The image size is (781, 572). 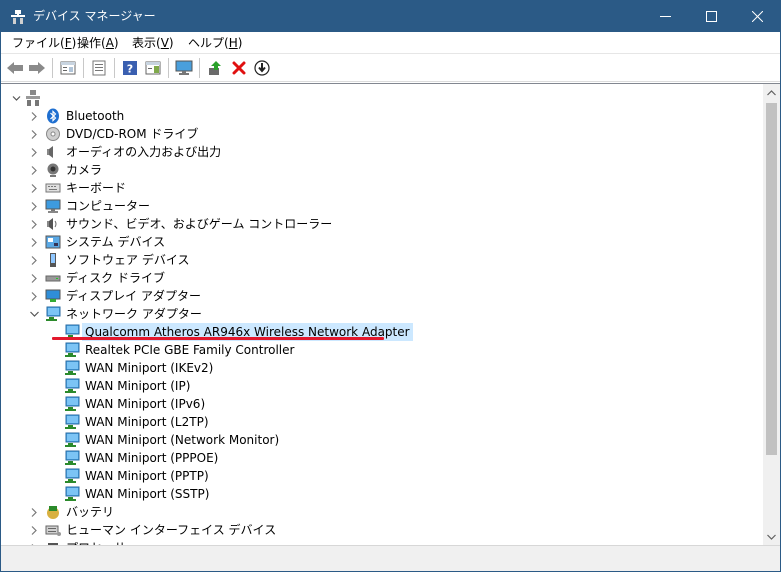 What do you see at coordinates (381, 386) in the screenshot?
I see `tree-device: WAN Miniport (IP)` at bounding box center [381, 386].